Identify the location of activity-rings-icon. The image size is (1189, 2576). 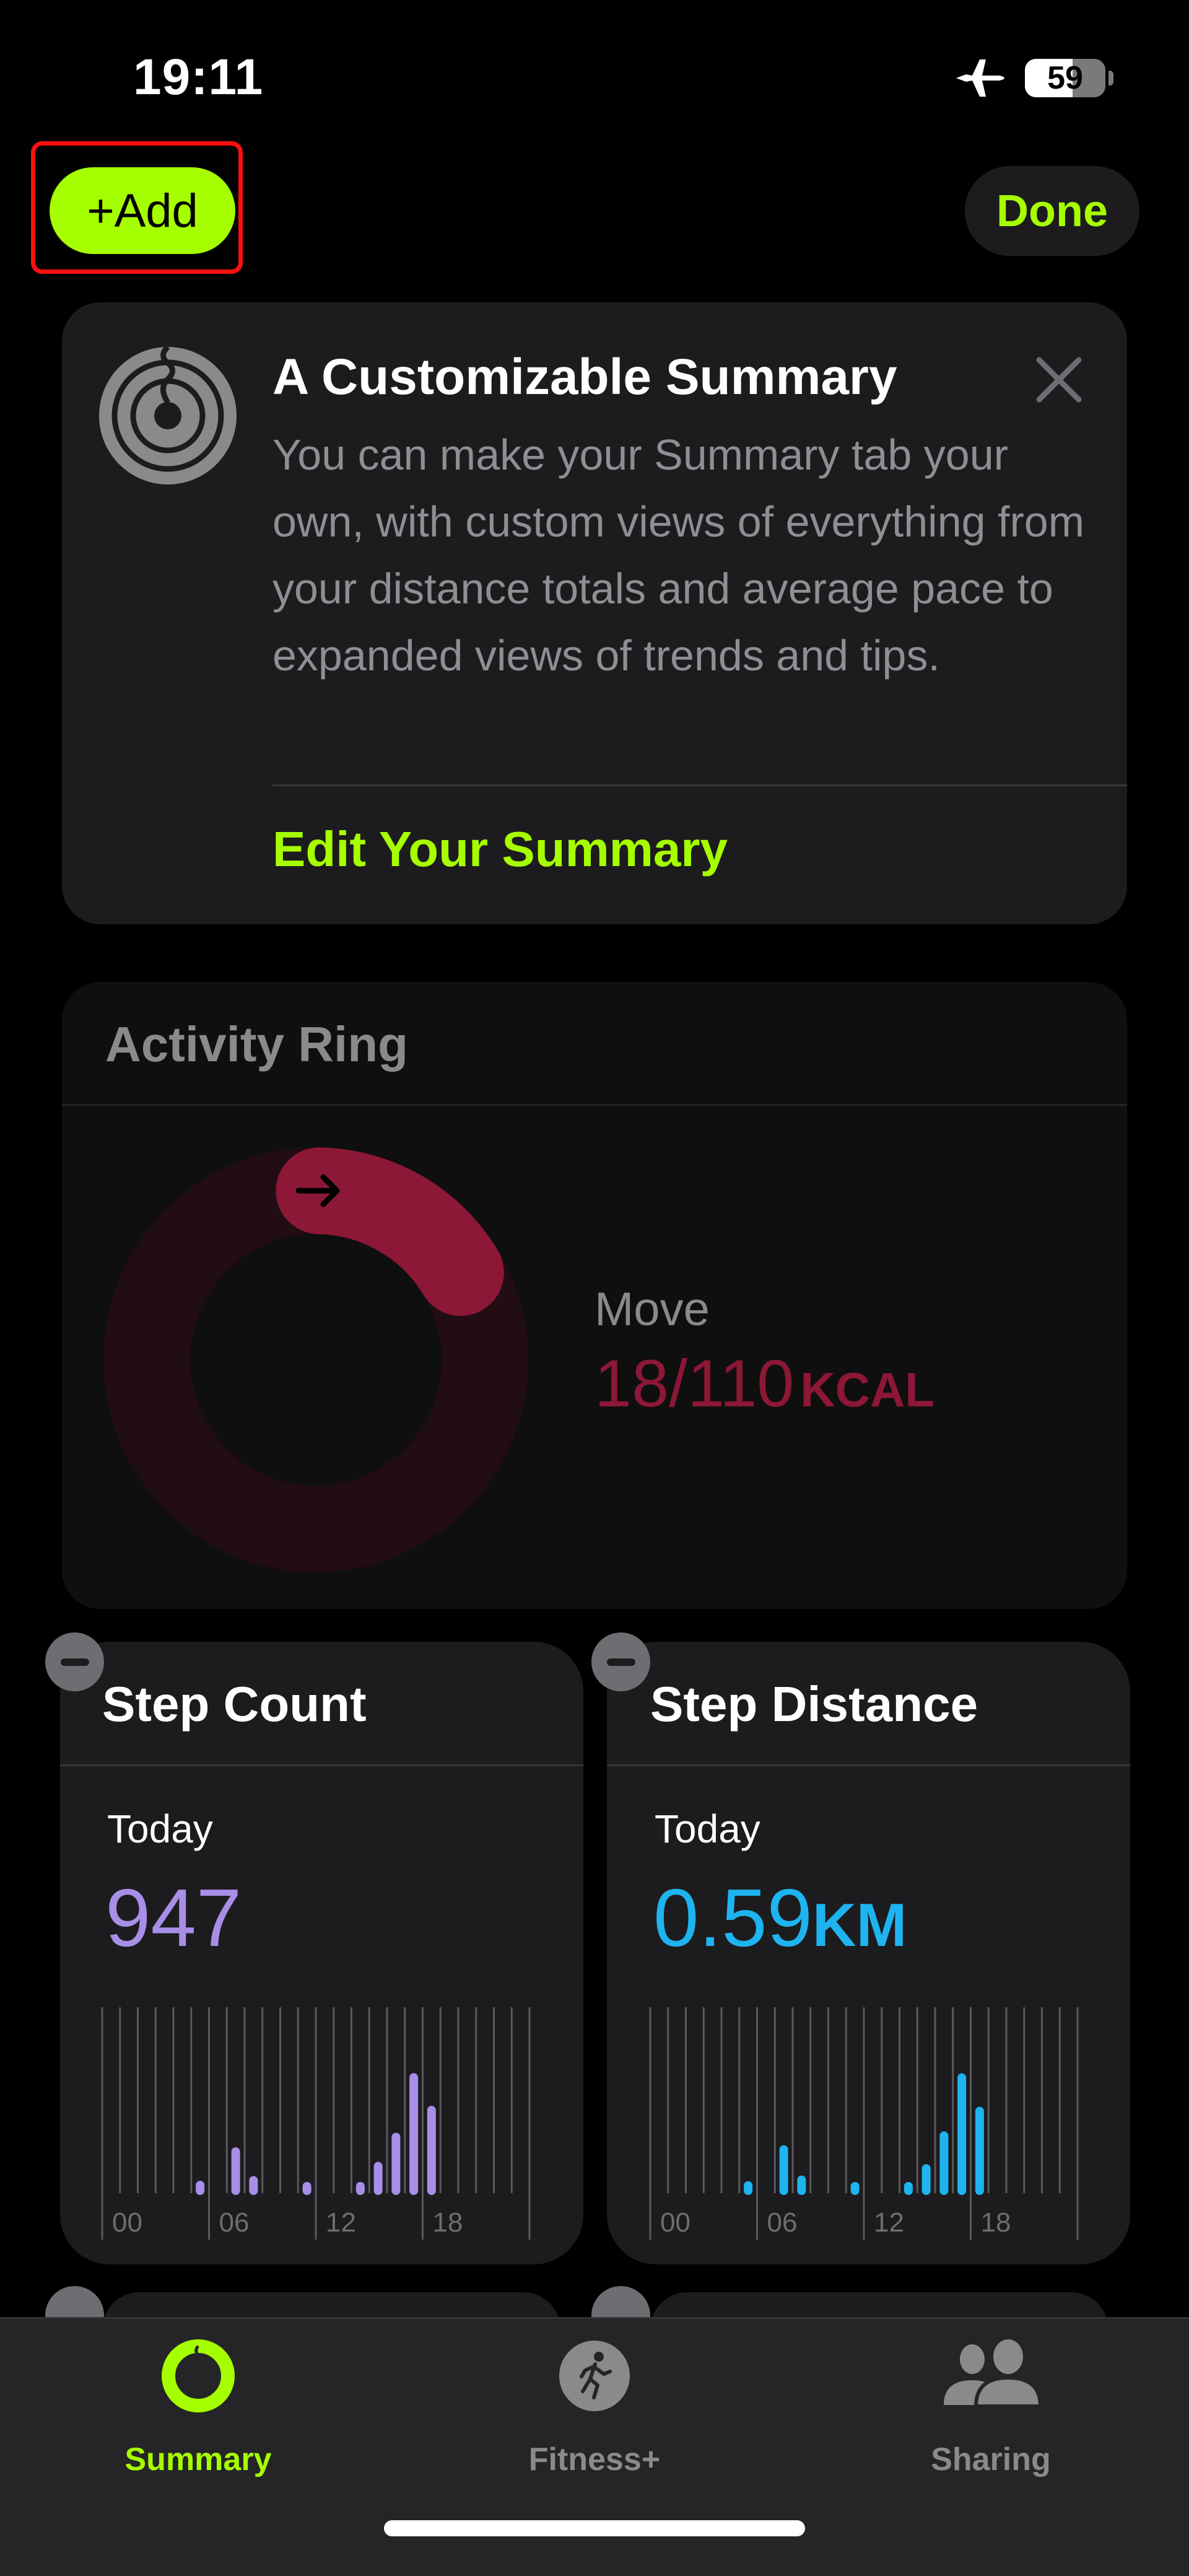
(168, 415).